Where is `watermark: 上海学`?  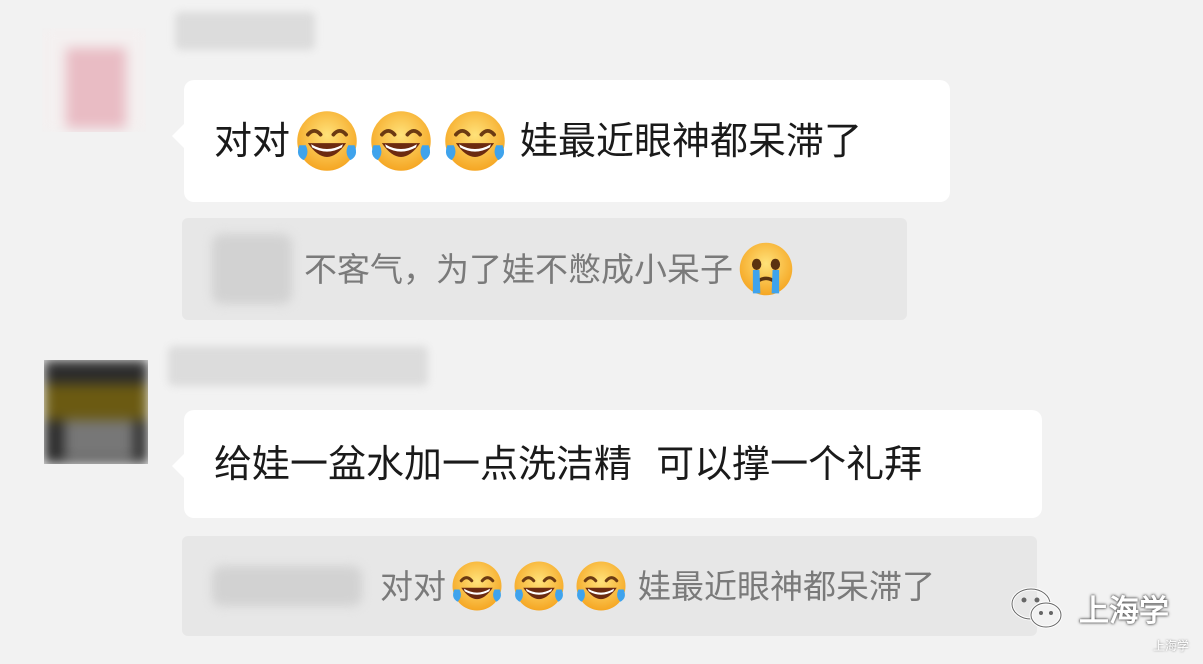
watermark: 上海学 is located at coordinates (1089, 608).